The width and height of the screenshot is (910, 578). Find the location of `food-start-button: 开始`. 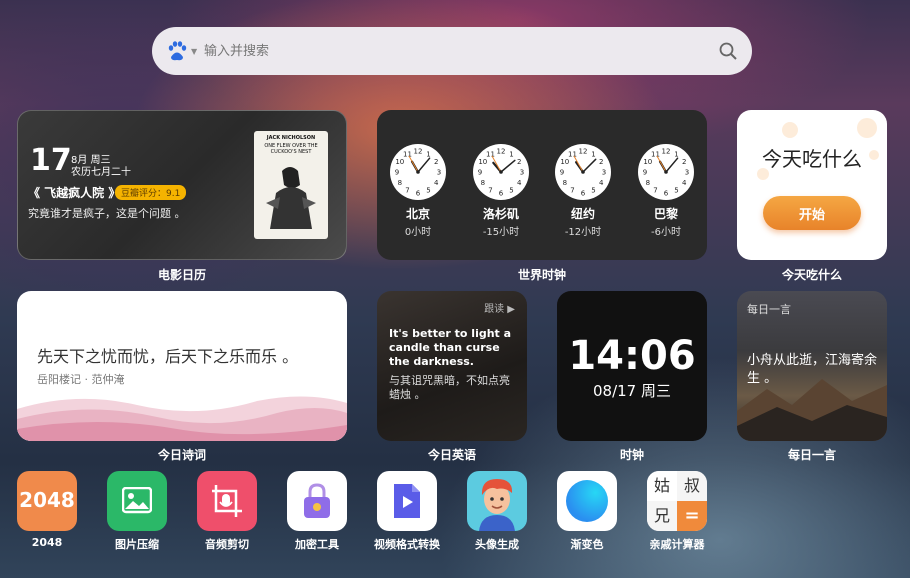

food-start-button: 开始 is located at coordinates (812, 213).